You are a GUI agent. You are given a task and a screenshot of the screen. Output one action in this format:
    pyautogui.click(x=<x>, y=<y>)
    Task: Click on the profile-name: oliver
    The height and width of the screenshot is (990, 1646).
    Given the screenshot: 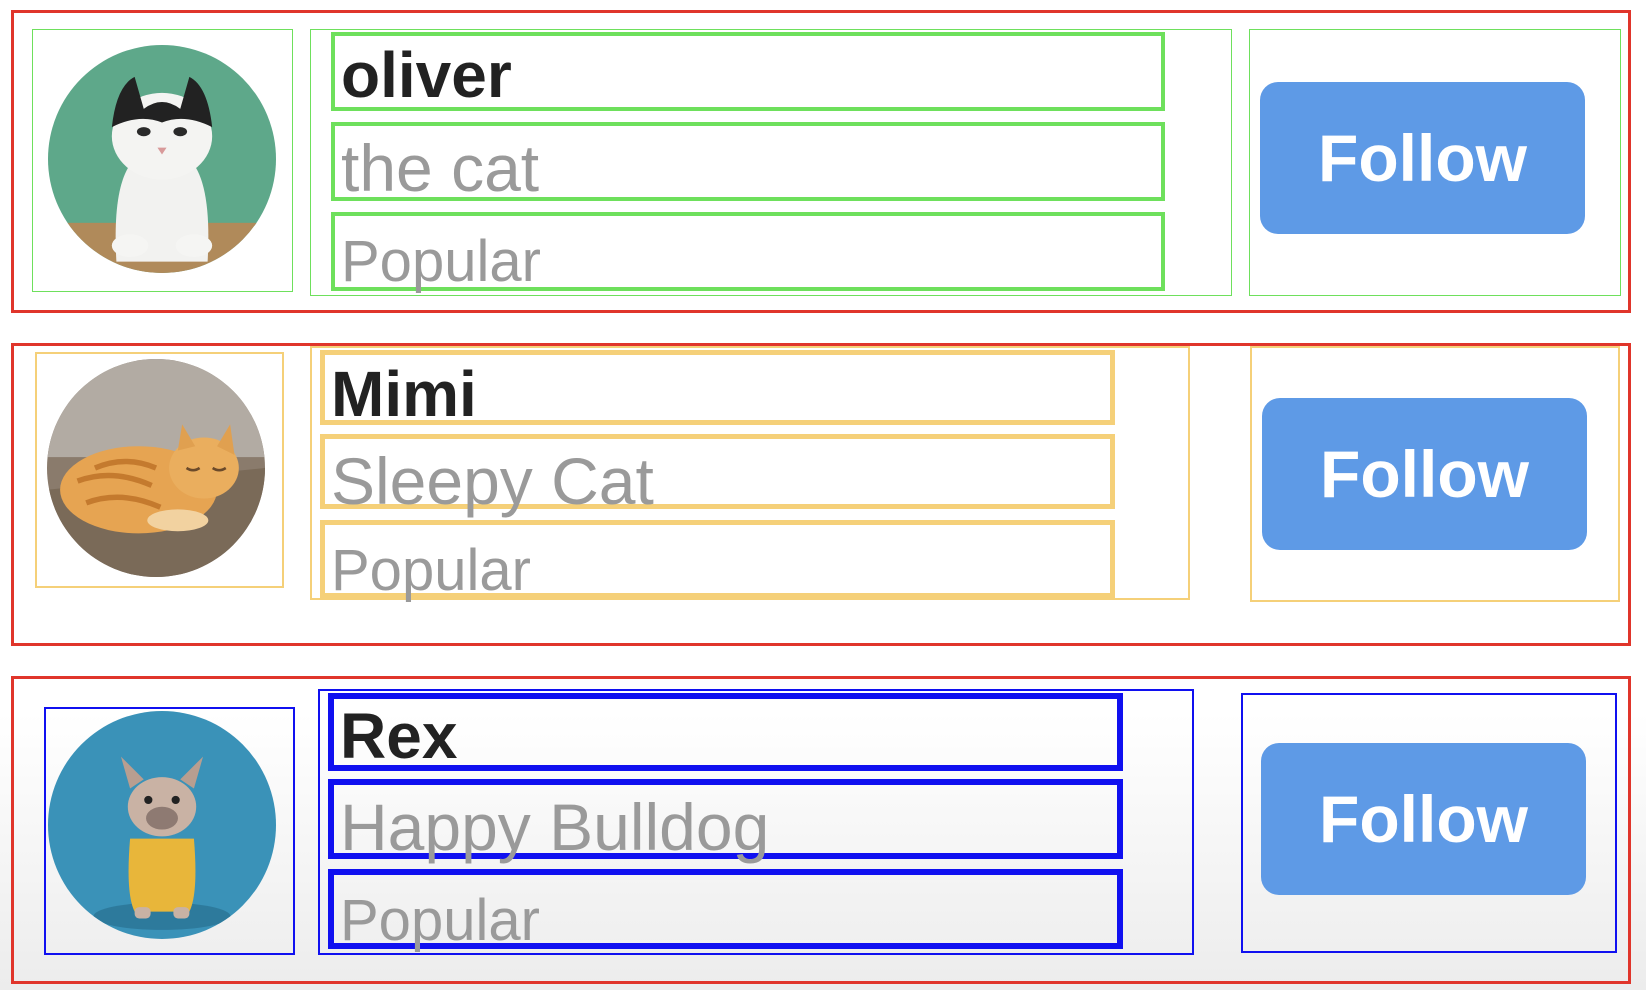 What is the action you would take?
    pyautogui.click(x=426, y=75)
    